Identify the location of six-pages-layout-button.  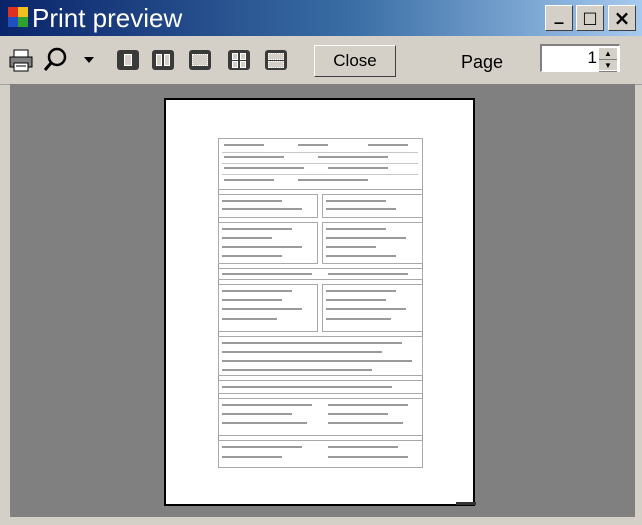
(276, 60).